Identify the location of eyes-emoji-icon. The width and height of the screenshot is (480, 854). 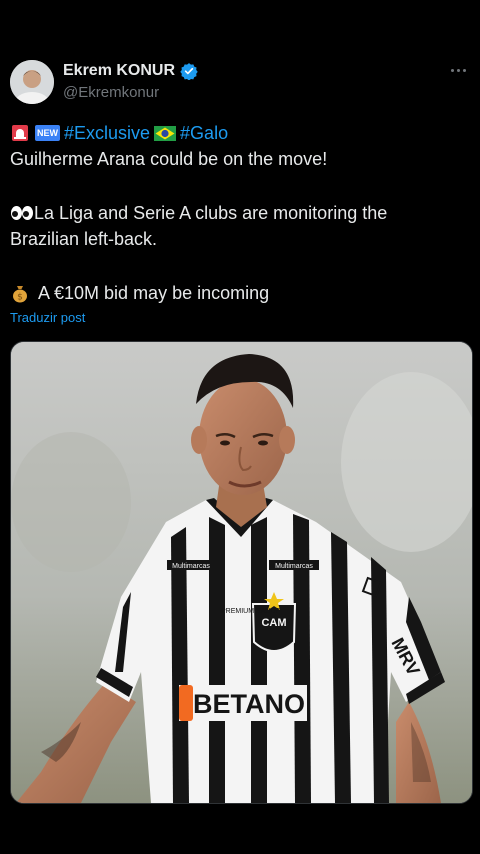
(22, 213).